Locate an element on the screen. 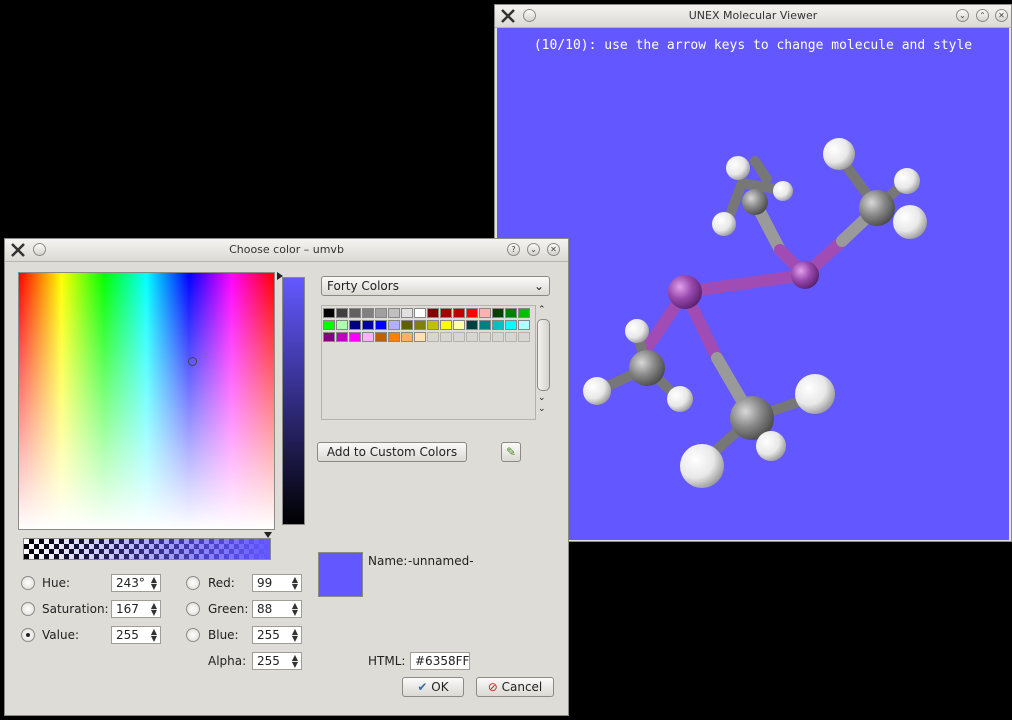 The height and width of the screenshot is (720, 1012). alpha-slider is located at coordinates (147, 549).